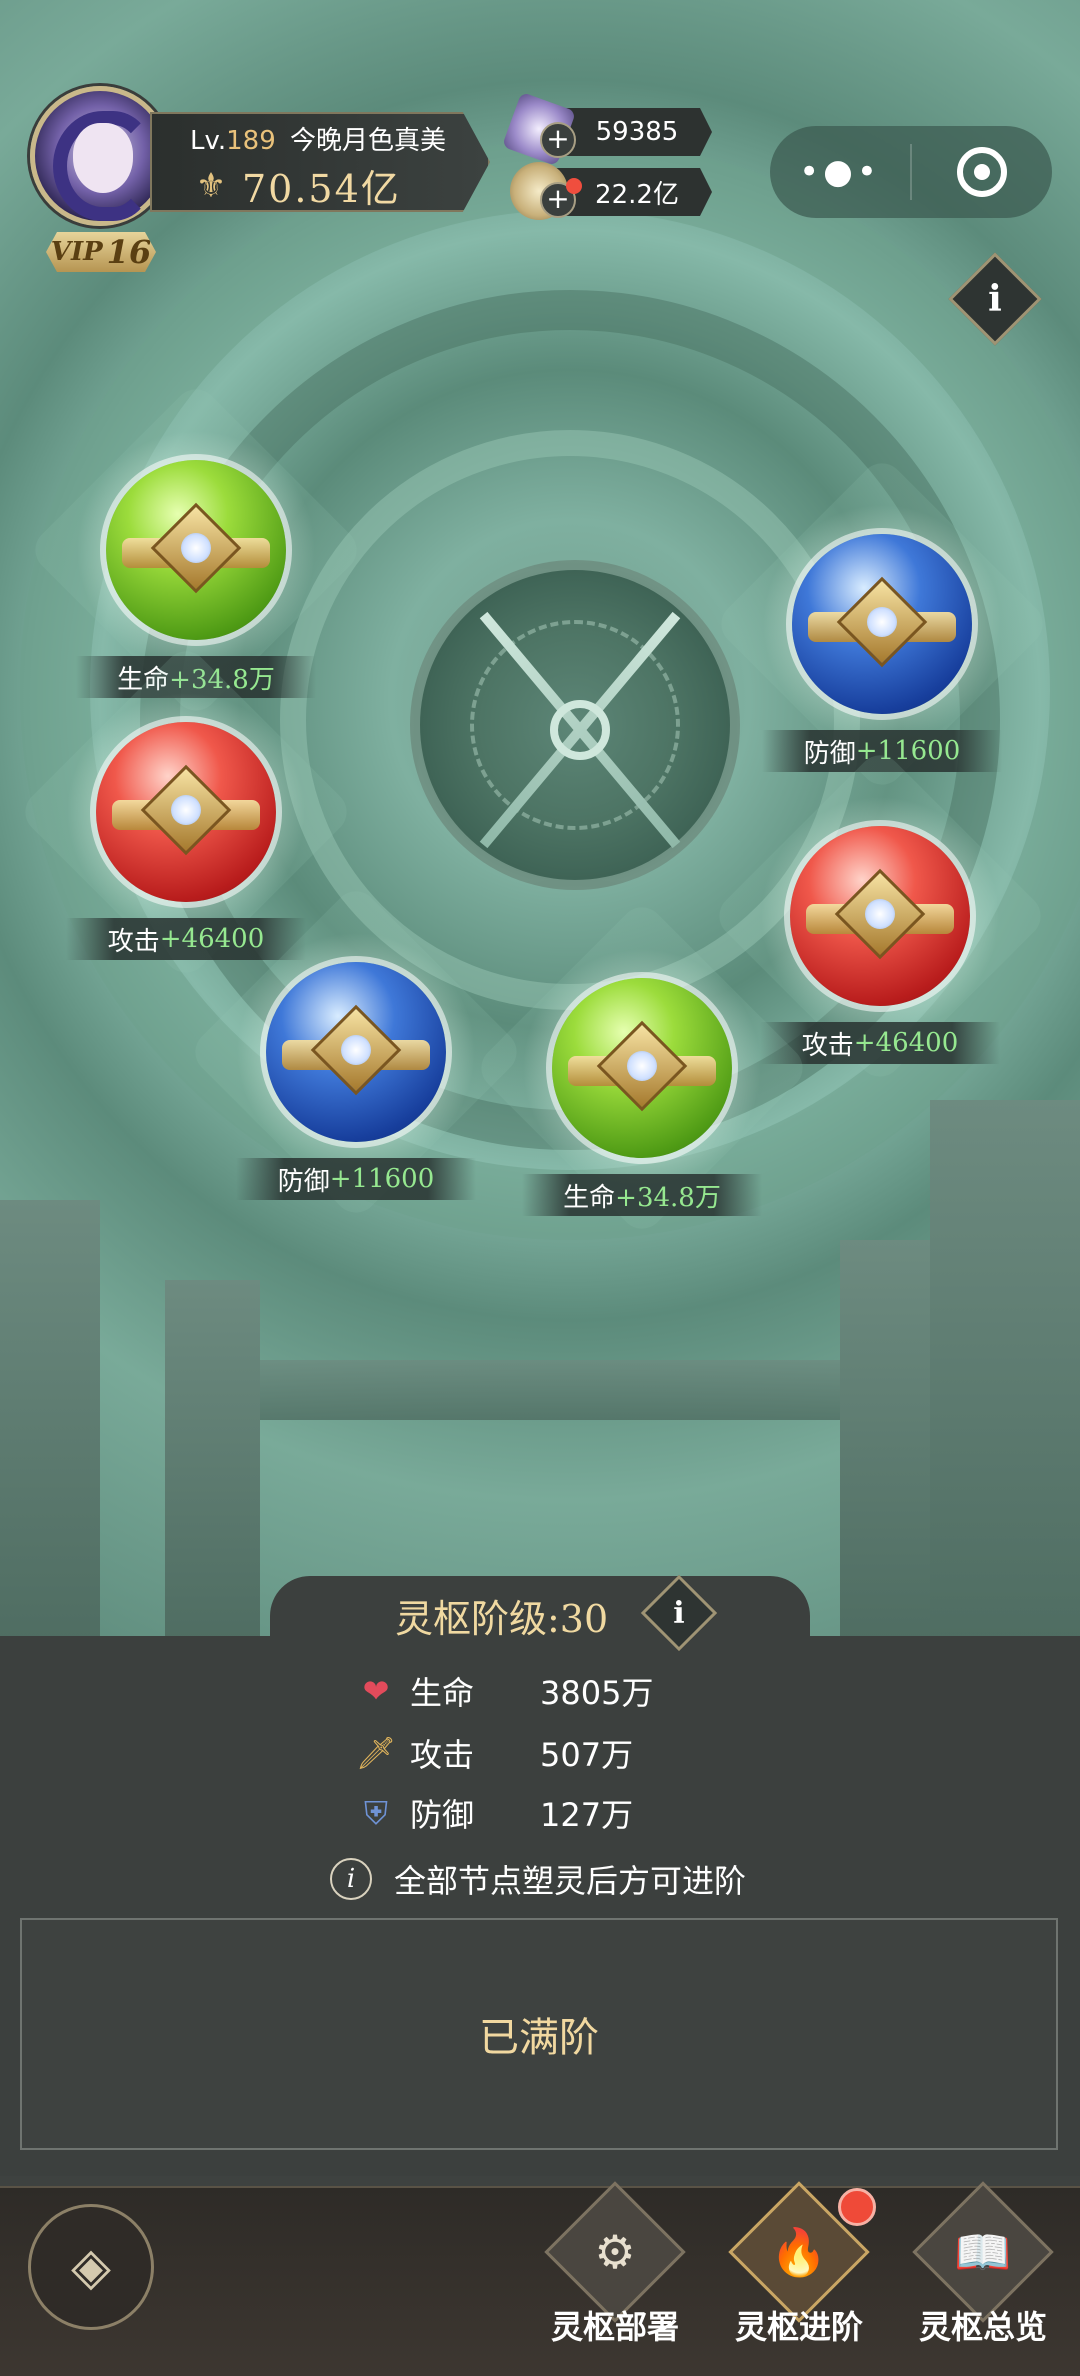 This screenshot has height=2376, width=1080. What do you see at coordinates (857, 2207) in the screenshot?
I see `nav-notification-dot` at bounding box center [857, 2207].